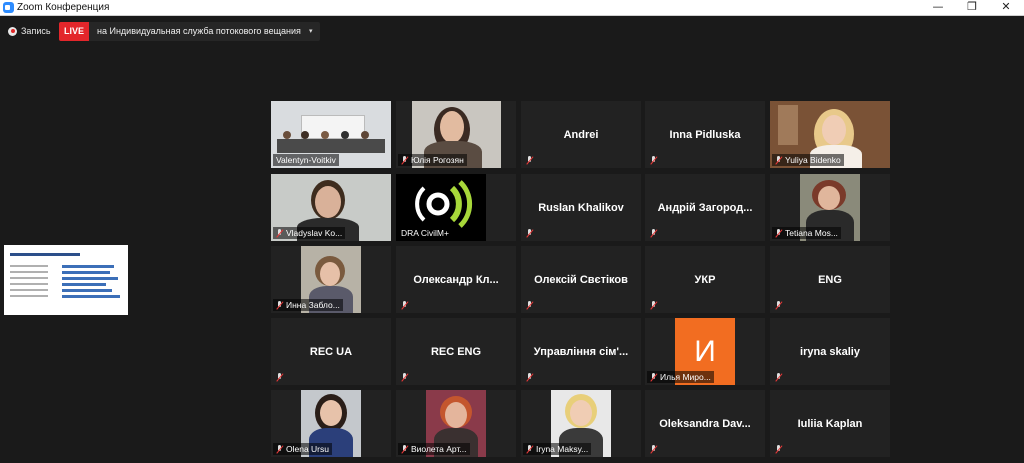 This screenshot has height=463, width=1024. I want to click on participant-name-text: Olena Ursu, so click(307, 449).